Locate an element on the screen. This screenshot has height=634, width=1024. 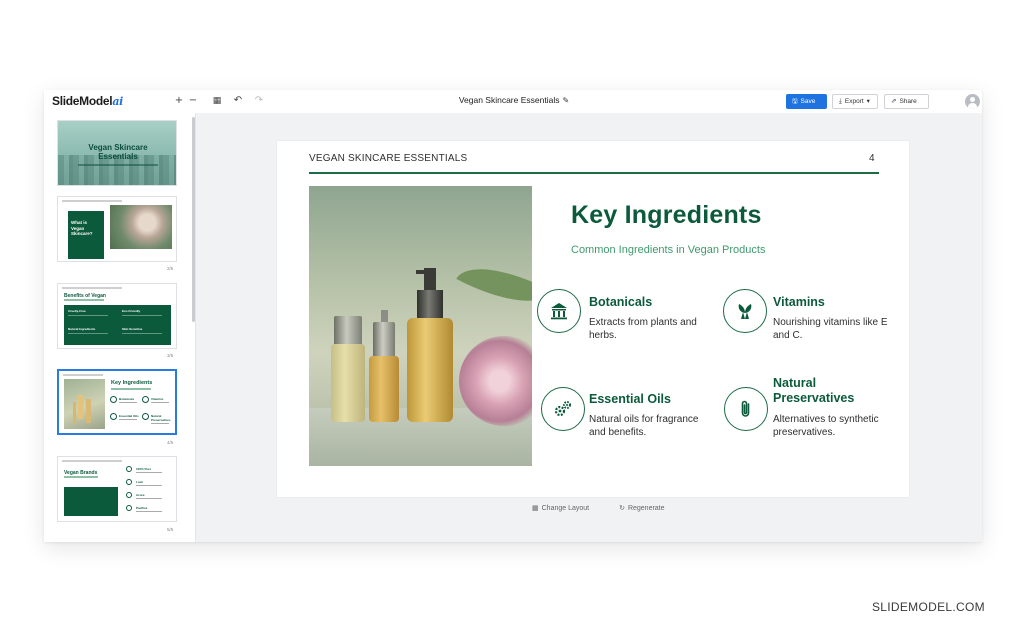
photo-bottle-cap is located at coordinates (430, 305).